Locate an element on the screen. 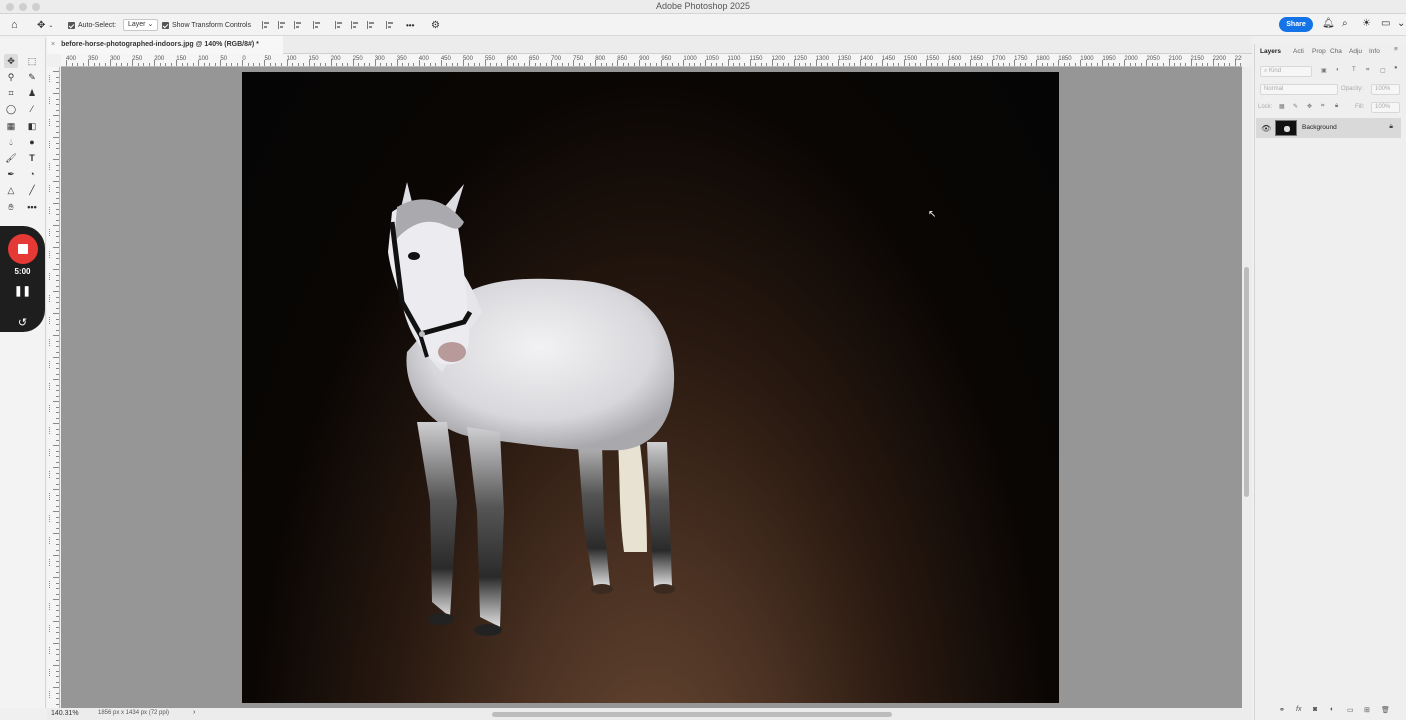 This screenshot has width=1406, height=720. opacity-field: 100% is located at coordinates (1385, 89).